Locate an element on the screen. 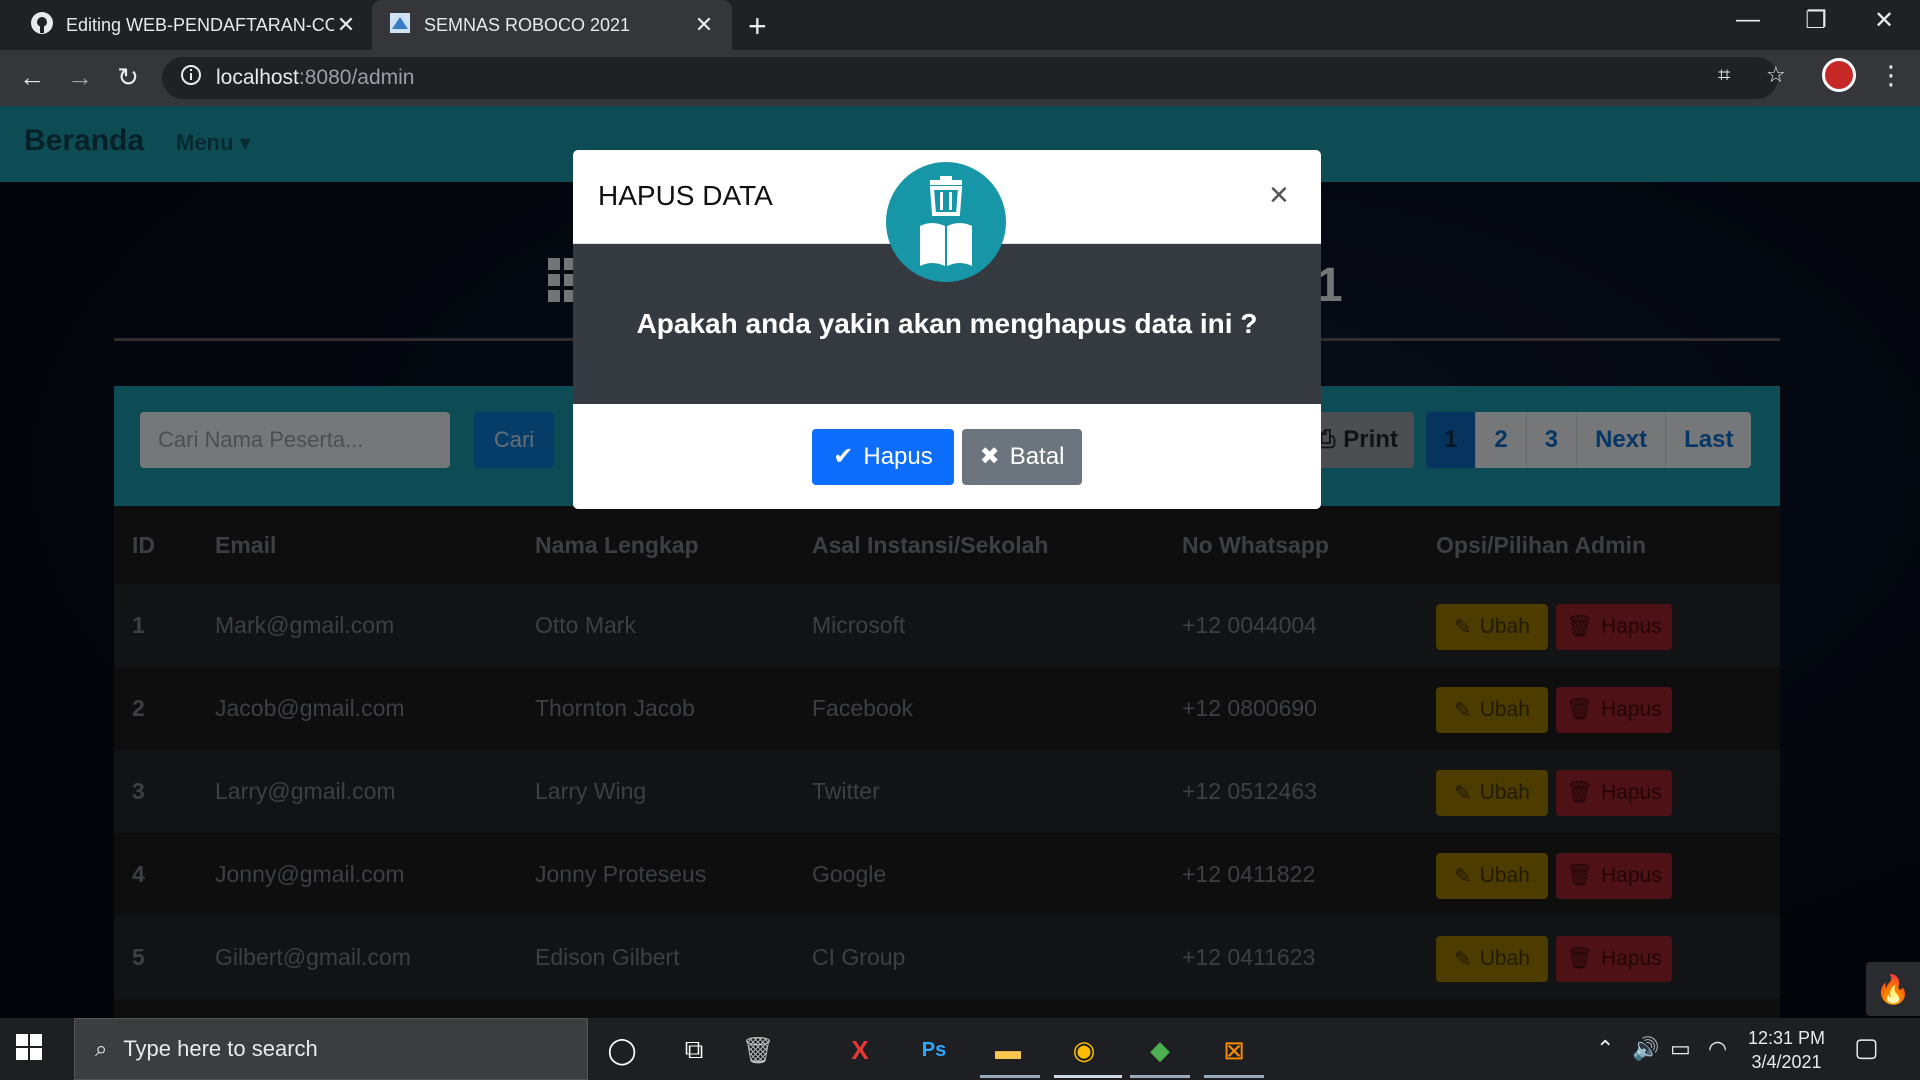 The width and height of the screenshot is (1920, 1080). recycle-bin-icon: 🗑 is located at coordinates (758, 1050).